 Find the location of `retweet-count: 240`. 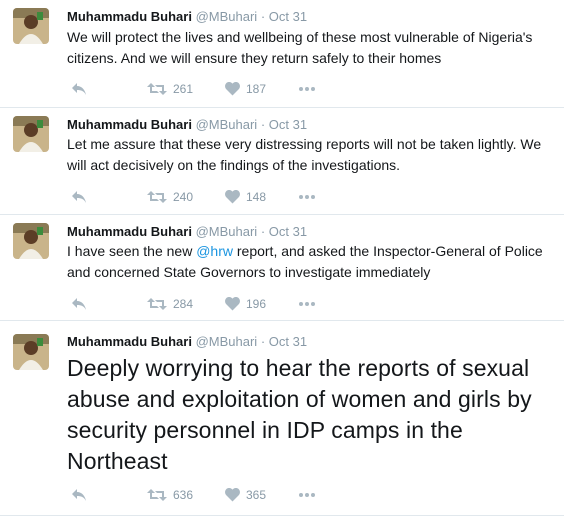

retweet-count: 240 is located at coordinates (183, 197).